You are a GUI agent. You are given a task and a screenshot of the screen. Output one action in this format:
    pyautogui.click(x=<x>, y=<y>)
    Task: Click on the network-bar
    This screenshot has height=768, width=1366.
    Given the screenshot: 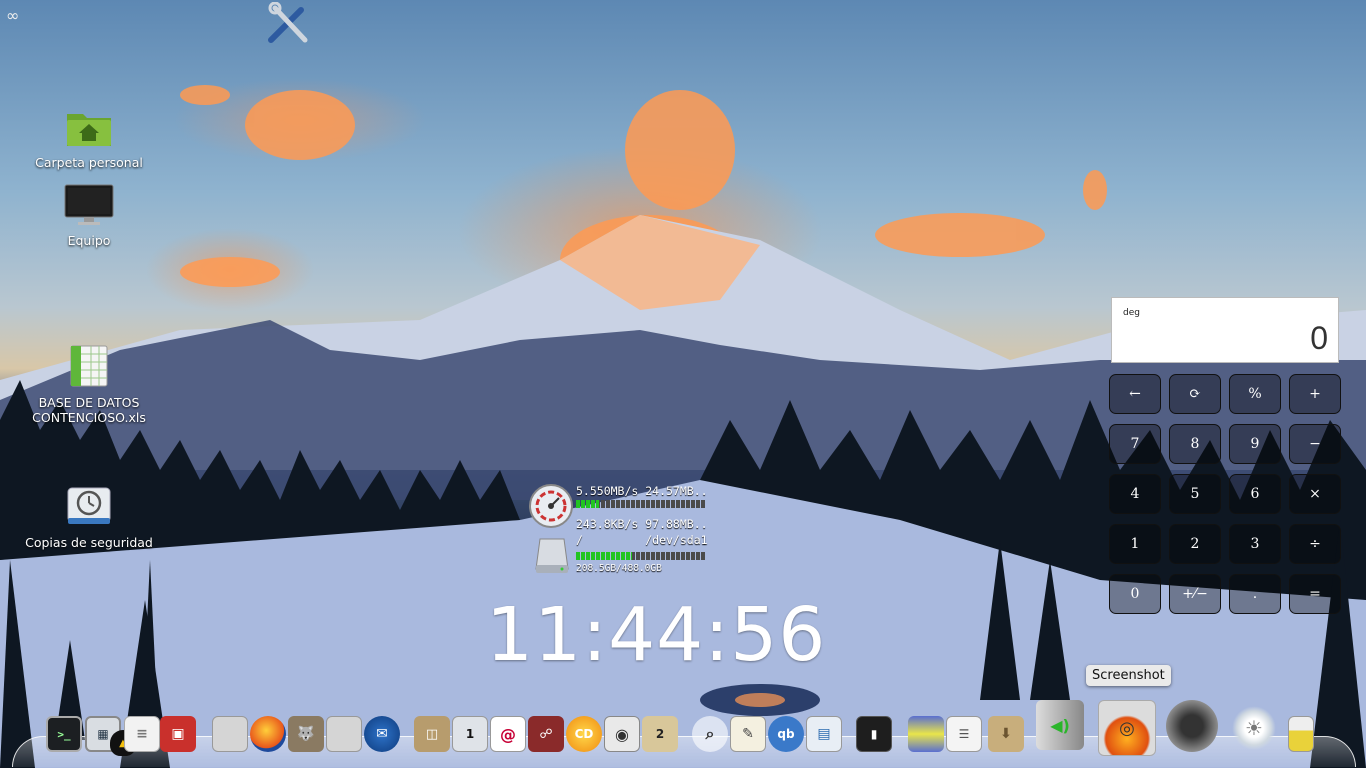 What is the action you would take?
    pyautogui.click(x=641, y=504)
    